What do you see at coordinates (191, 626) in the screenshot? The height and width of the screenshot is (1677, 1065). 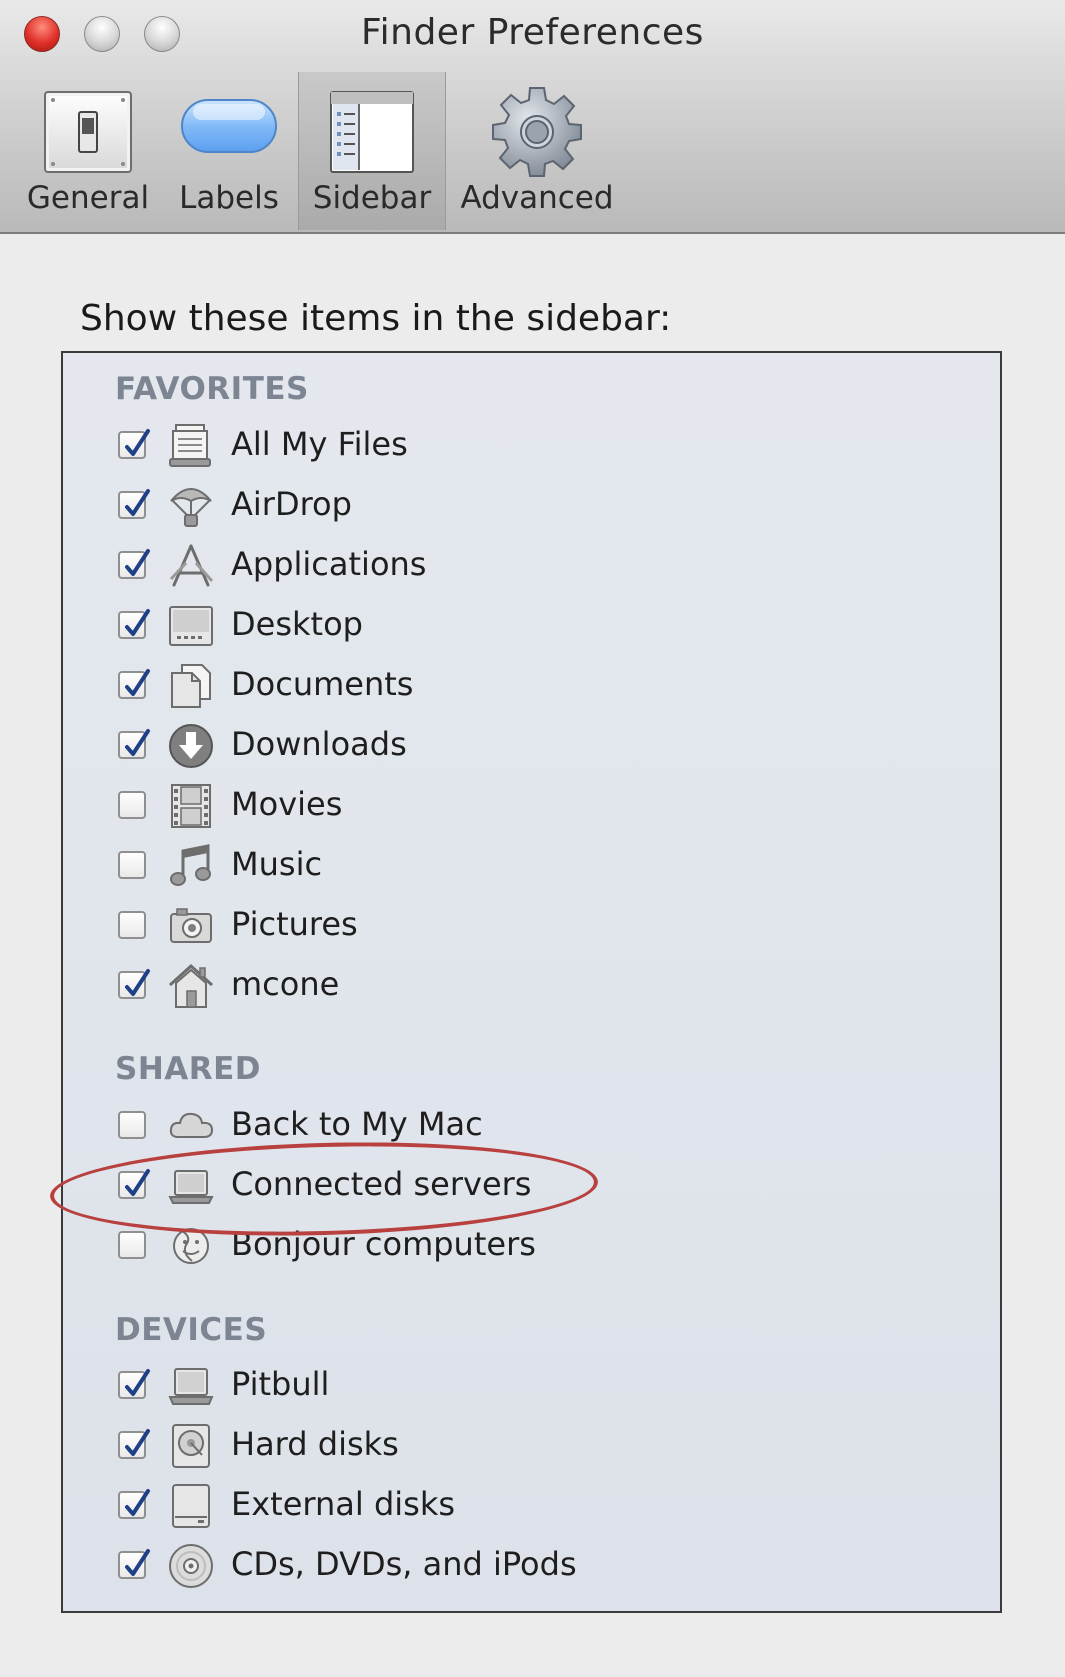 I see `desktop-icon` at bounding box center [191, 626].